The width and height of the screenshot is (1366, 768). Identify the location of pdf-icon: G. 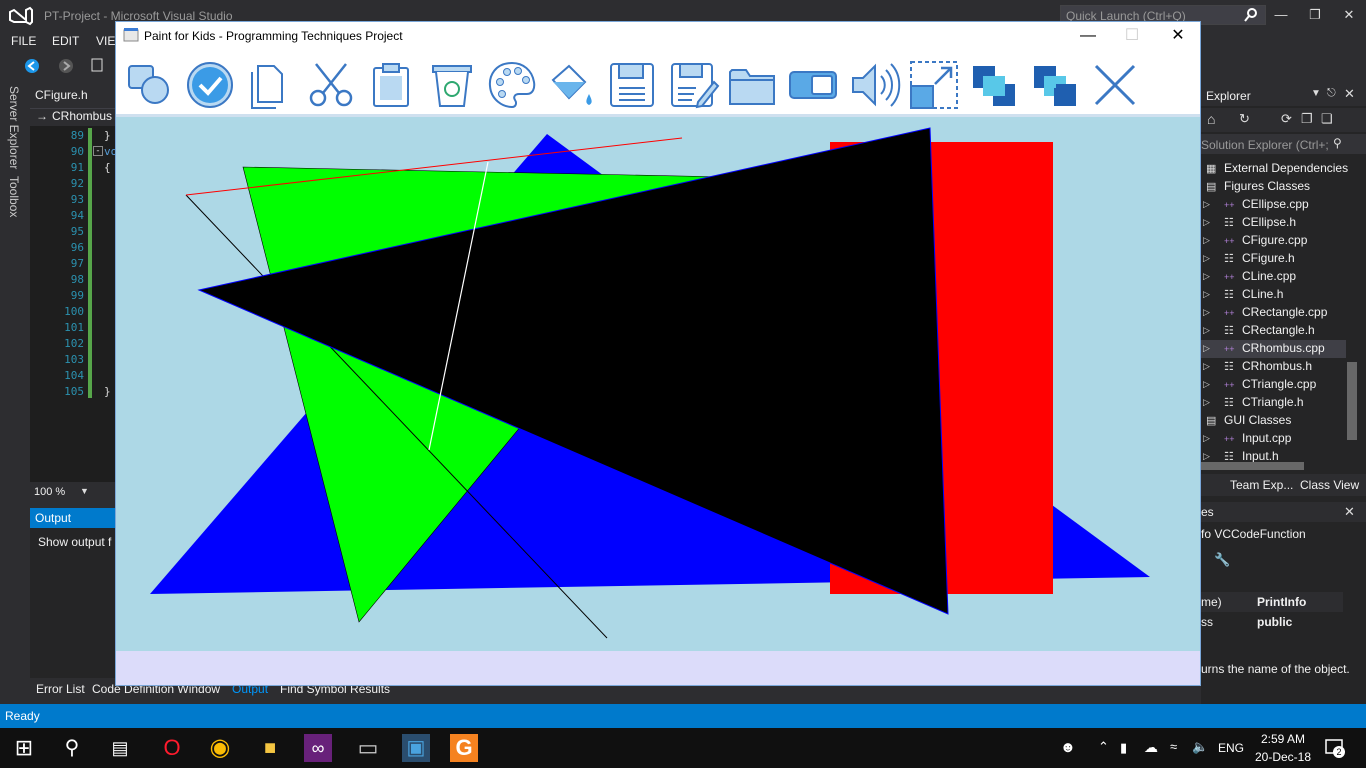
(464, 748).